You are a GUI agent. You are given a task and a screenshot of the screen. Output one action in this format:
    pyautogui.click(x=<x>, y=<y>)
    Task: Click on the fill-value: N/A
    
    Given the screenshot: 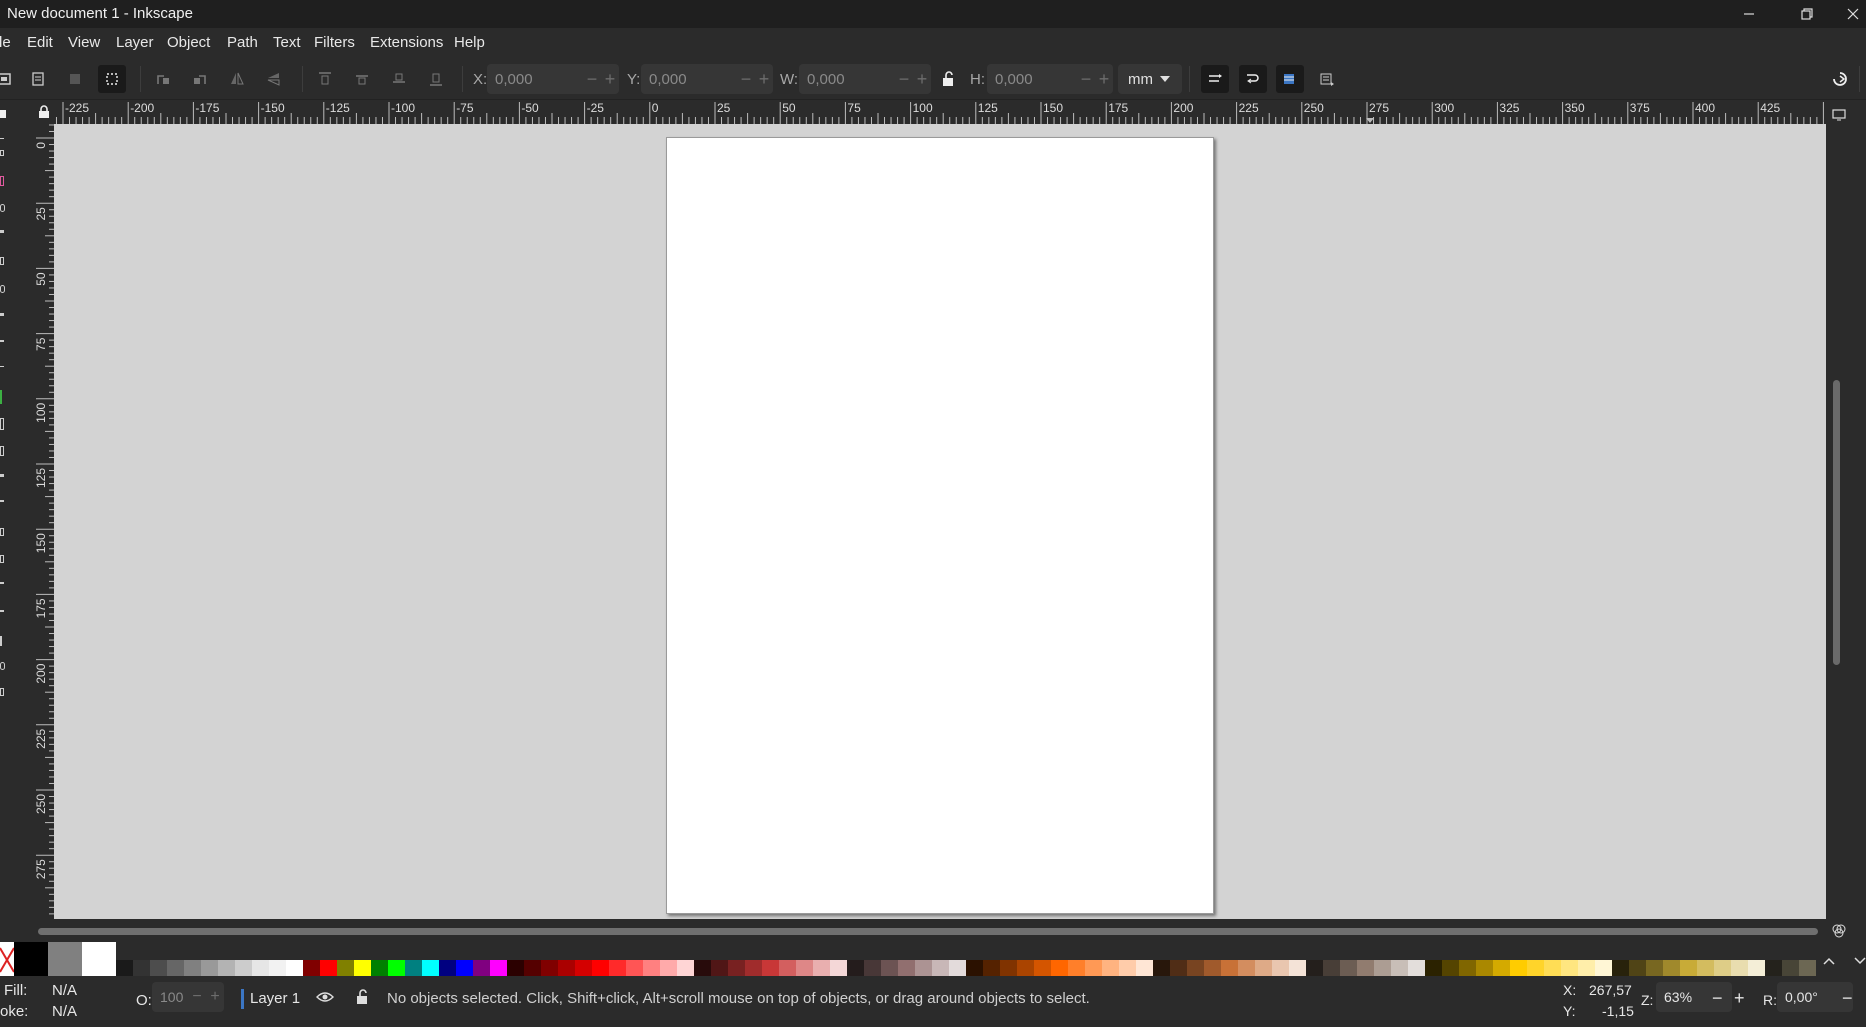 What is the action you would take?
    pyautogui.click(x=64, y=990)
    